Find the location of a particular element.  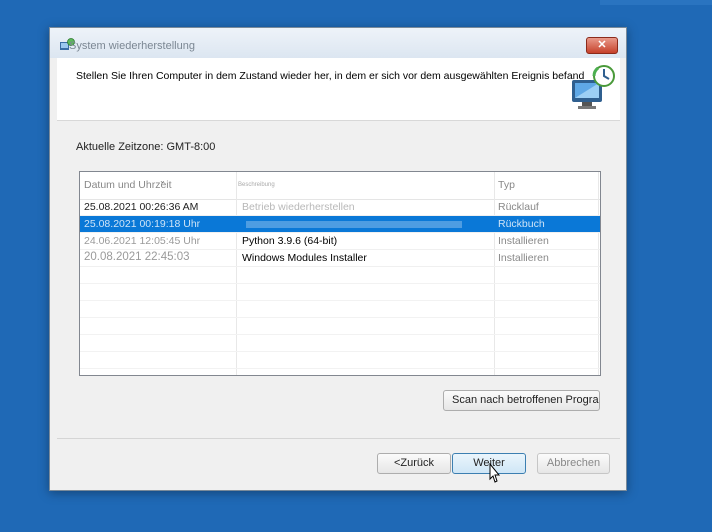

scan-affected-programs-button: Scan nach betroffenen Programmen is located at coordinates (521, 400).